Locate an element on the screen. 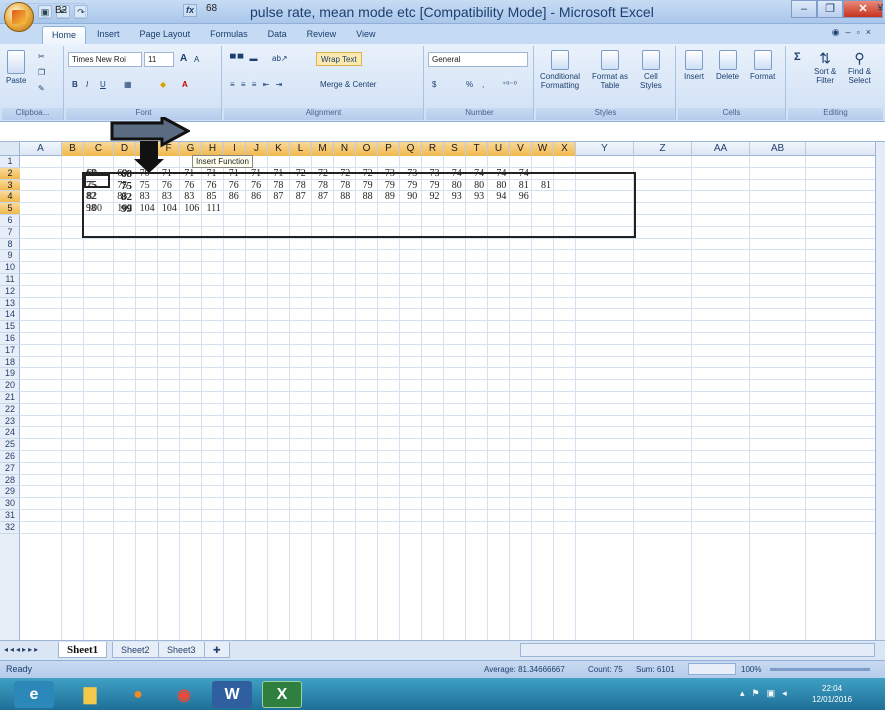  row-header-4: 4 is located at coordinates (10, 197).